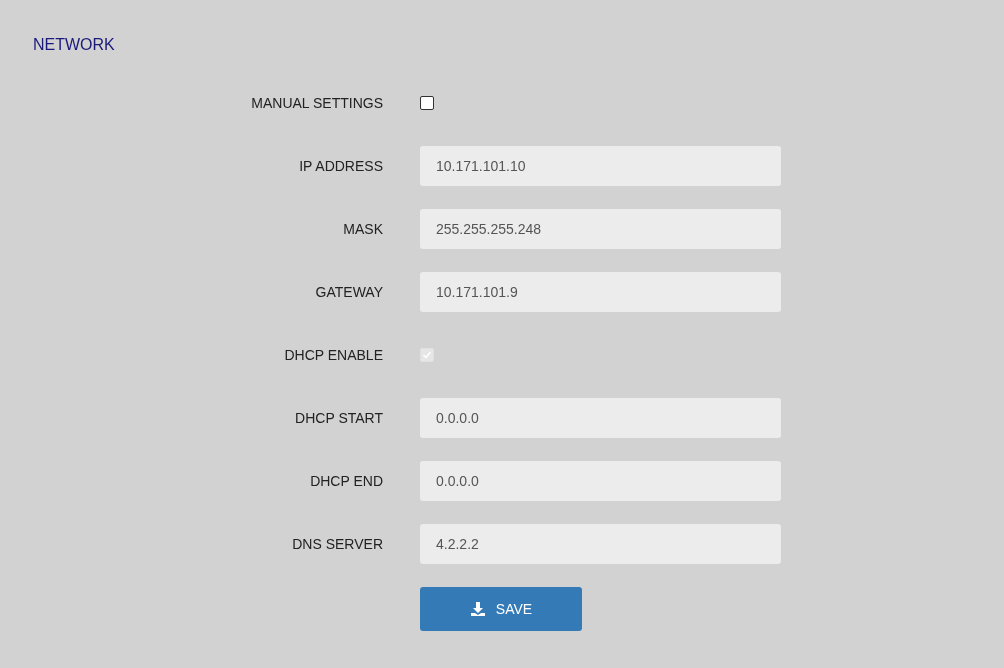 Image resolution: width=1004 pixels, height=668 pixels. I want to click on section-title: NETWORK, so click(74, 45).